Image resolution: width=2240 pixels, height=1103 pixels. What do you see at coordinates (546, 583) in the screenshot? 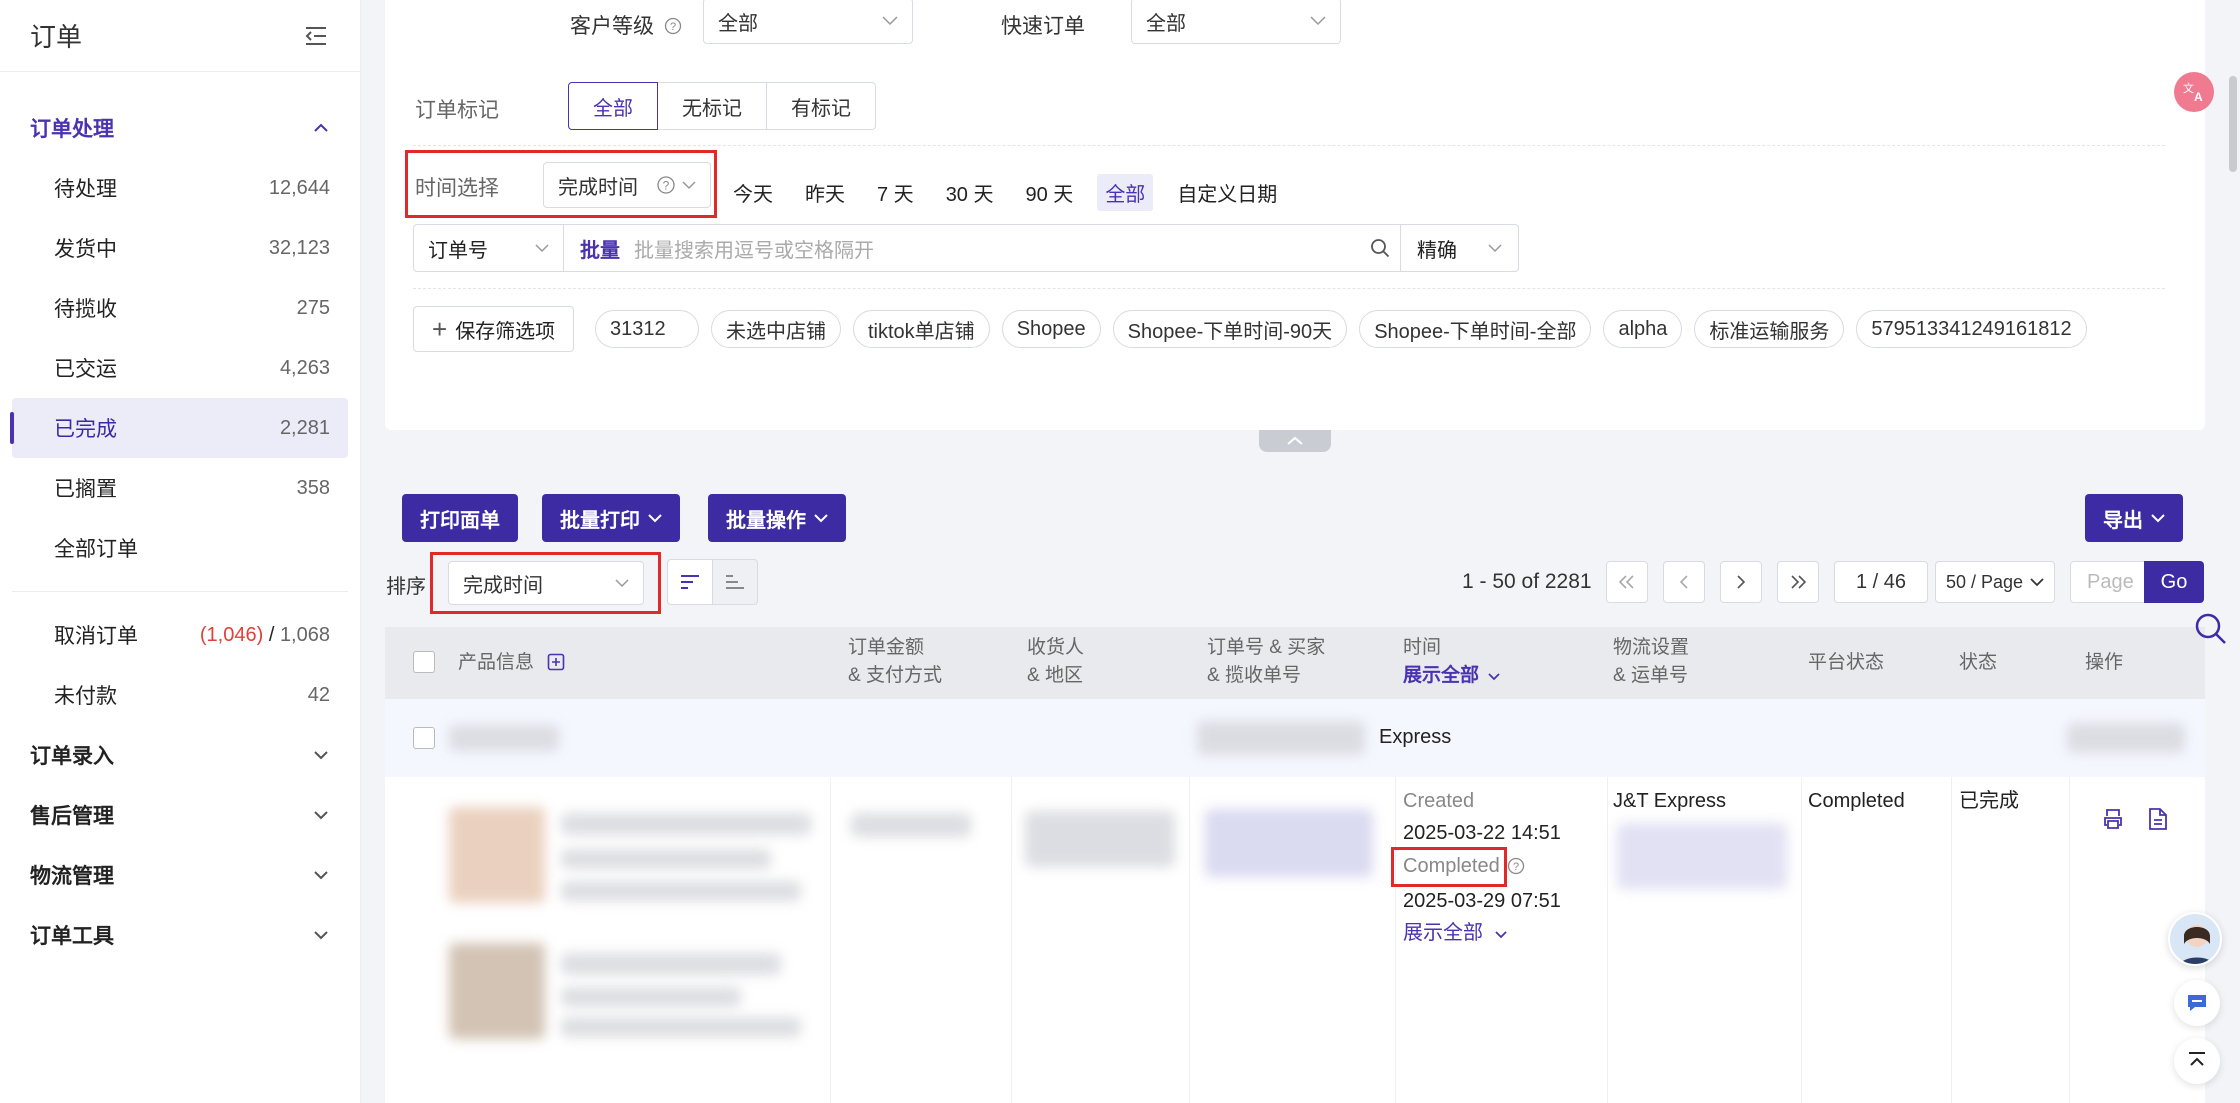
I see `sort-field-select: 完成时间` at bounding box center [546, 583].